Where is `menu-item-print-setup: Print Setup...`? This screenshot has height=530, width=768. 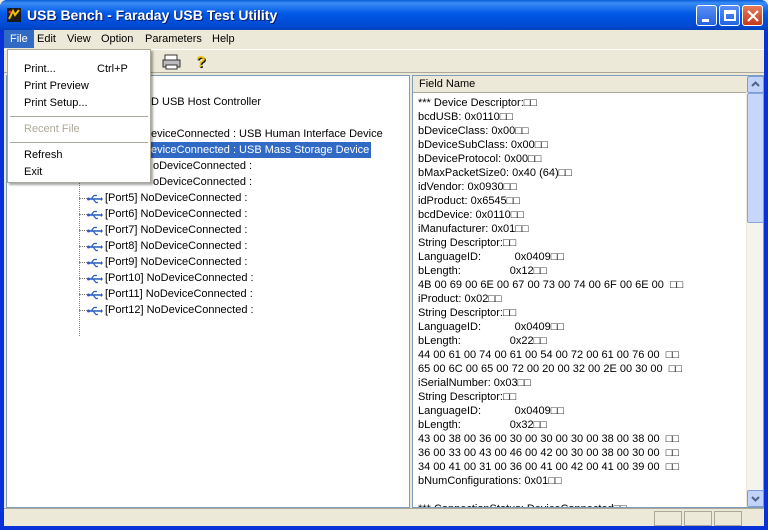 menu-item-print-setup: Print Setup... is located at coordinates (79, 103).